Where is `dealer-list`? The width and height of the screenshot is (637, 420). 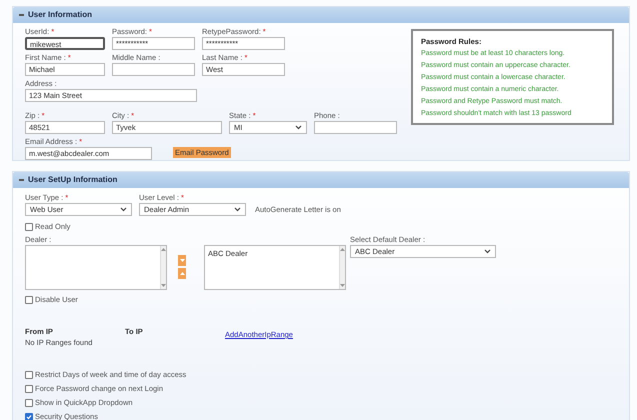
dealer-list is located at coordinates (96, 267).